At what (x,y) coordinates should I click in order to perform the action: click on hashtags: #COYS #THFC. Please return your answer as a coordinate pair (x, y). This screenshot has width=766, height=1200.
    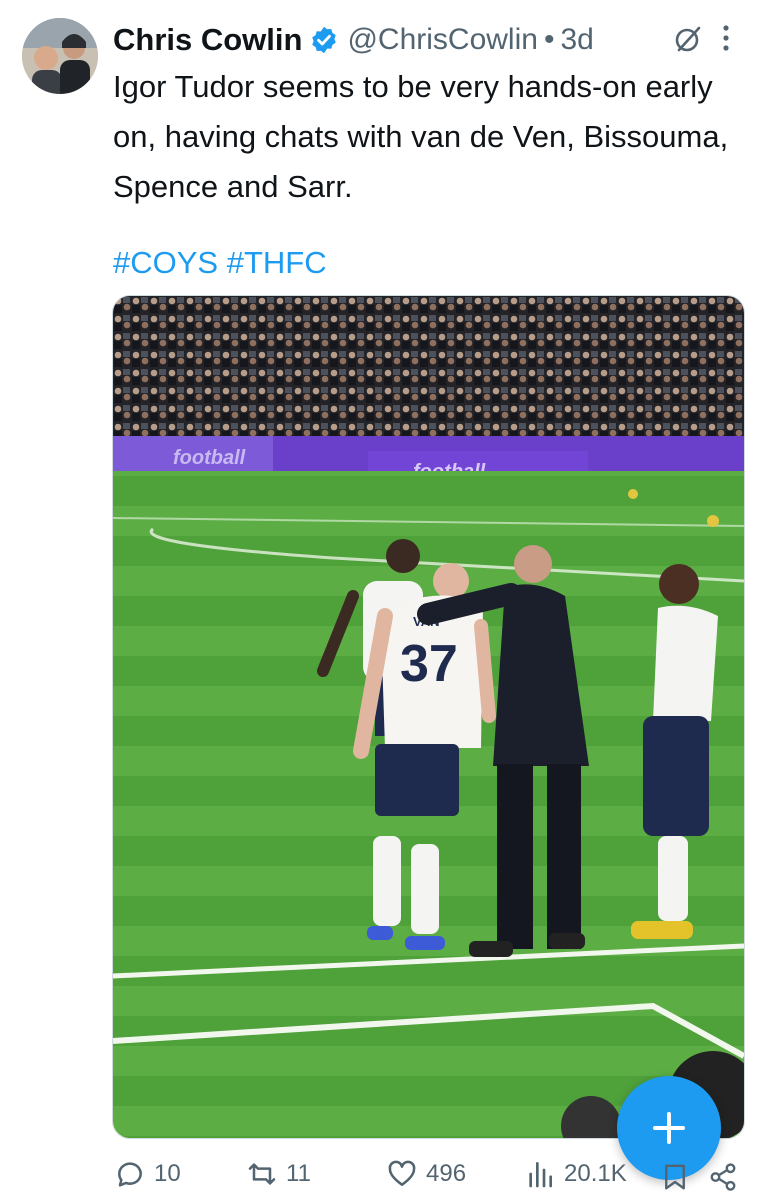
    Looking at the image, I should click on (220, 263).